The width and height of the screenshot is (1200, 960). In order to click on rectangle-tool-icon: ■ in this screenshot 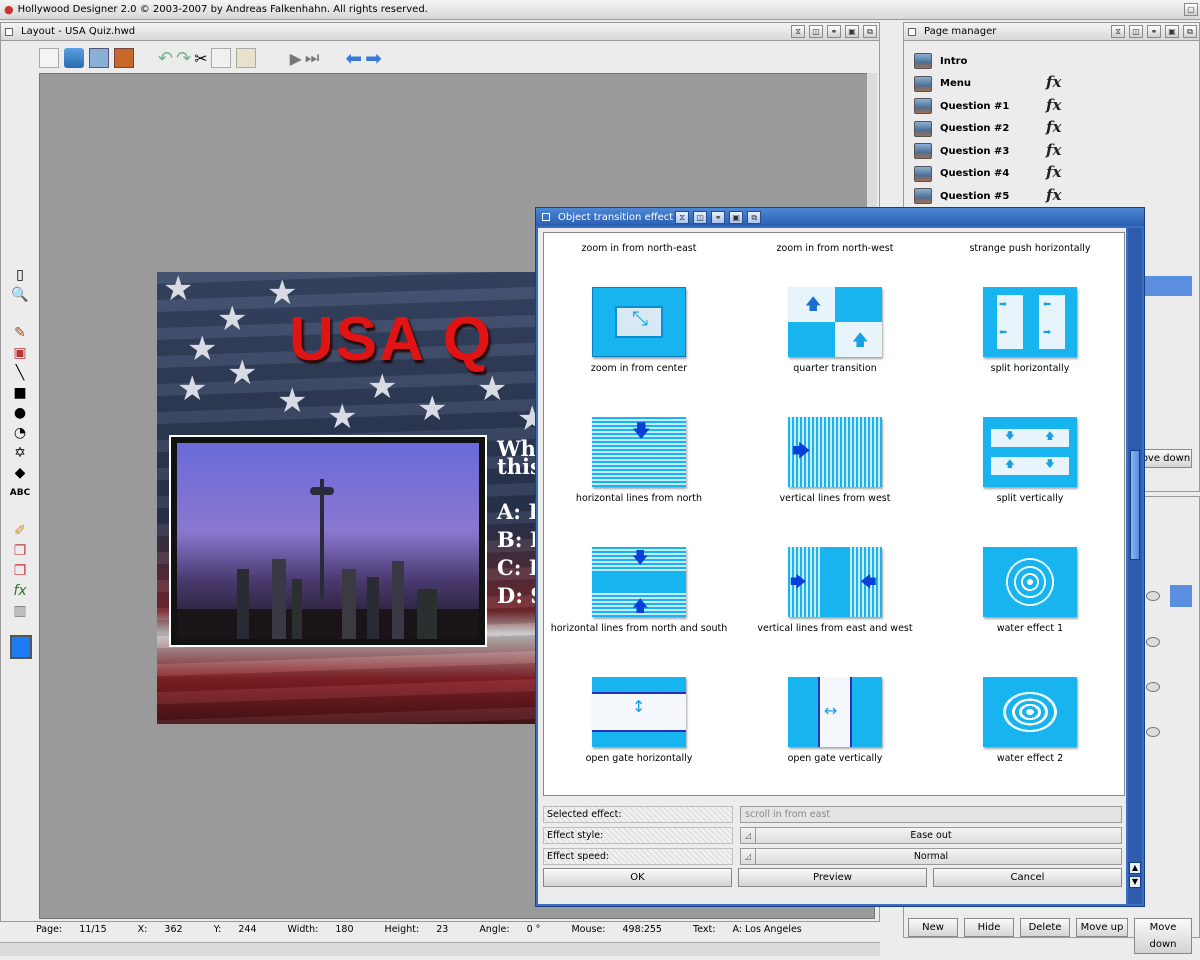, I will do `click(20, 393)`.